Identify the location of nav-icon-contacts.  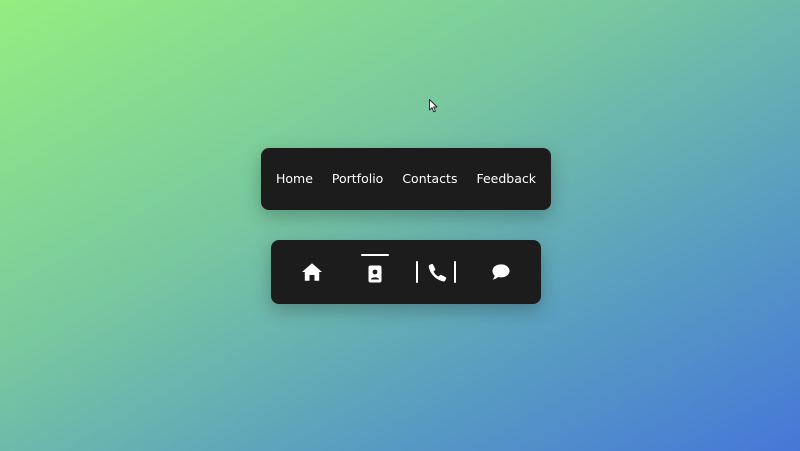
(437, 272).